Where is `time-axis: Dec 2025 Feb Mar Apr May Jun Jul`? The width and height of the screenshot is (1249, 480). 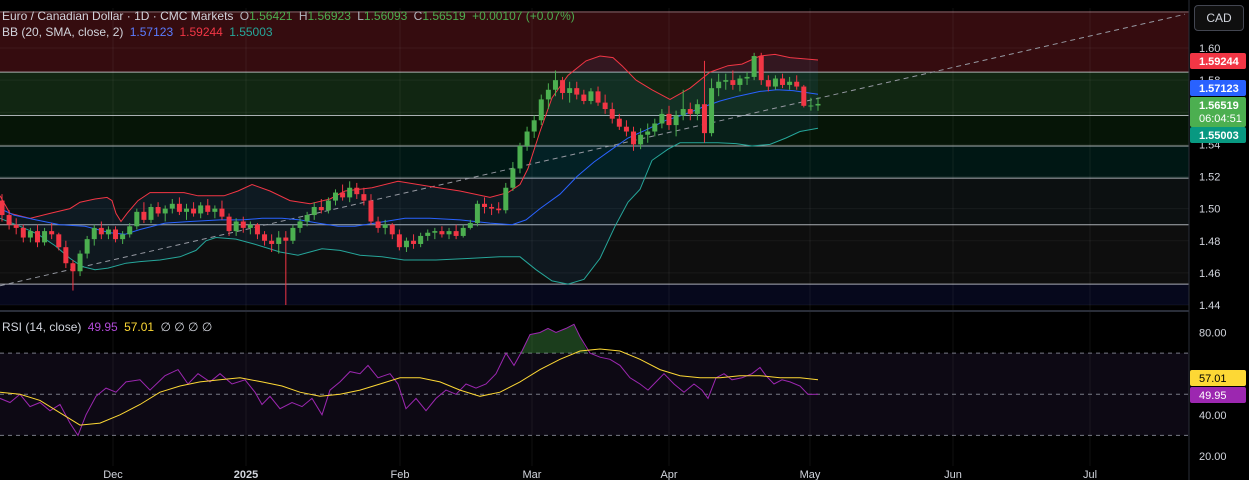 time-axis: Dec 2025 Feb Mar Apr May Jun Jul is located at coordinates (600, 474).